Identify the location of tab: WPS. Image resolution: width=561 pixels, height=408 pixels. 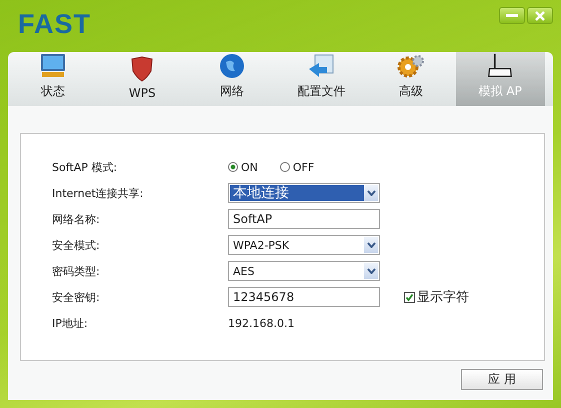
(142, 79).